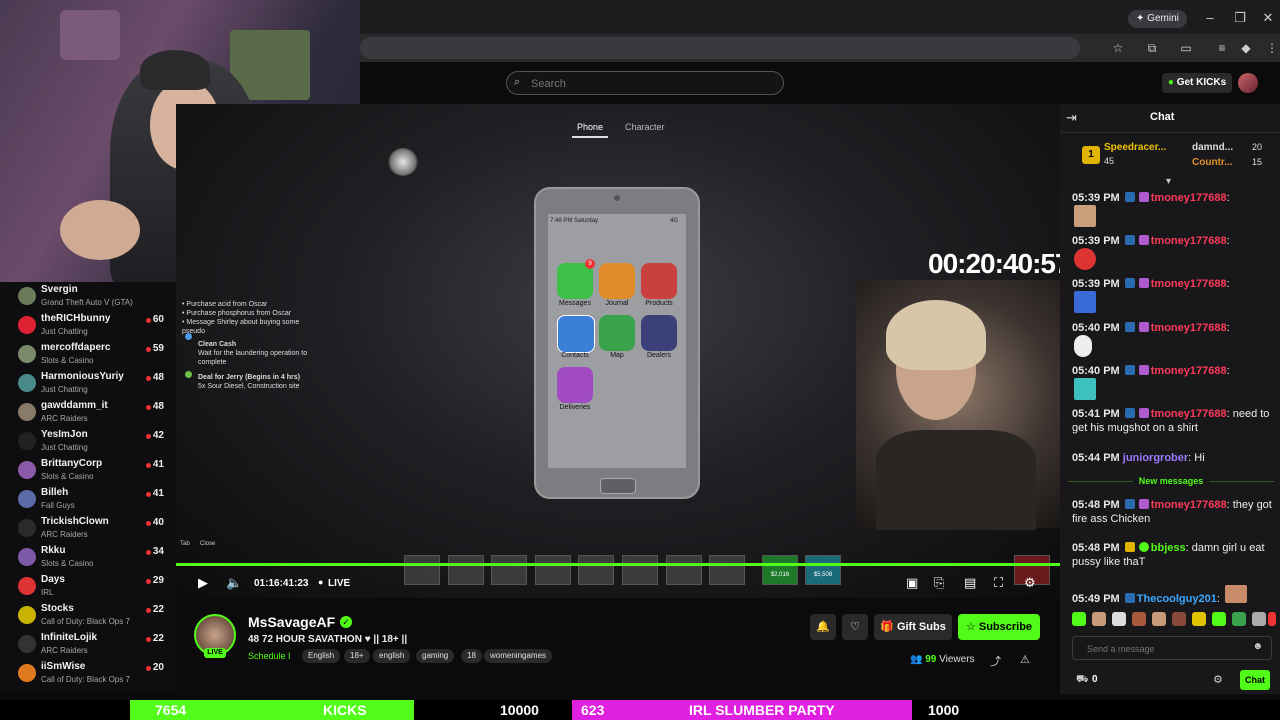  Describe the element at coordinates (1222, 48) in the screenshot. I see `media-icon: ≡` at that location.